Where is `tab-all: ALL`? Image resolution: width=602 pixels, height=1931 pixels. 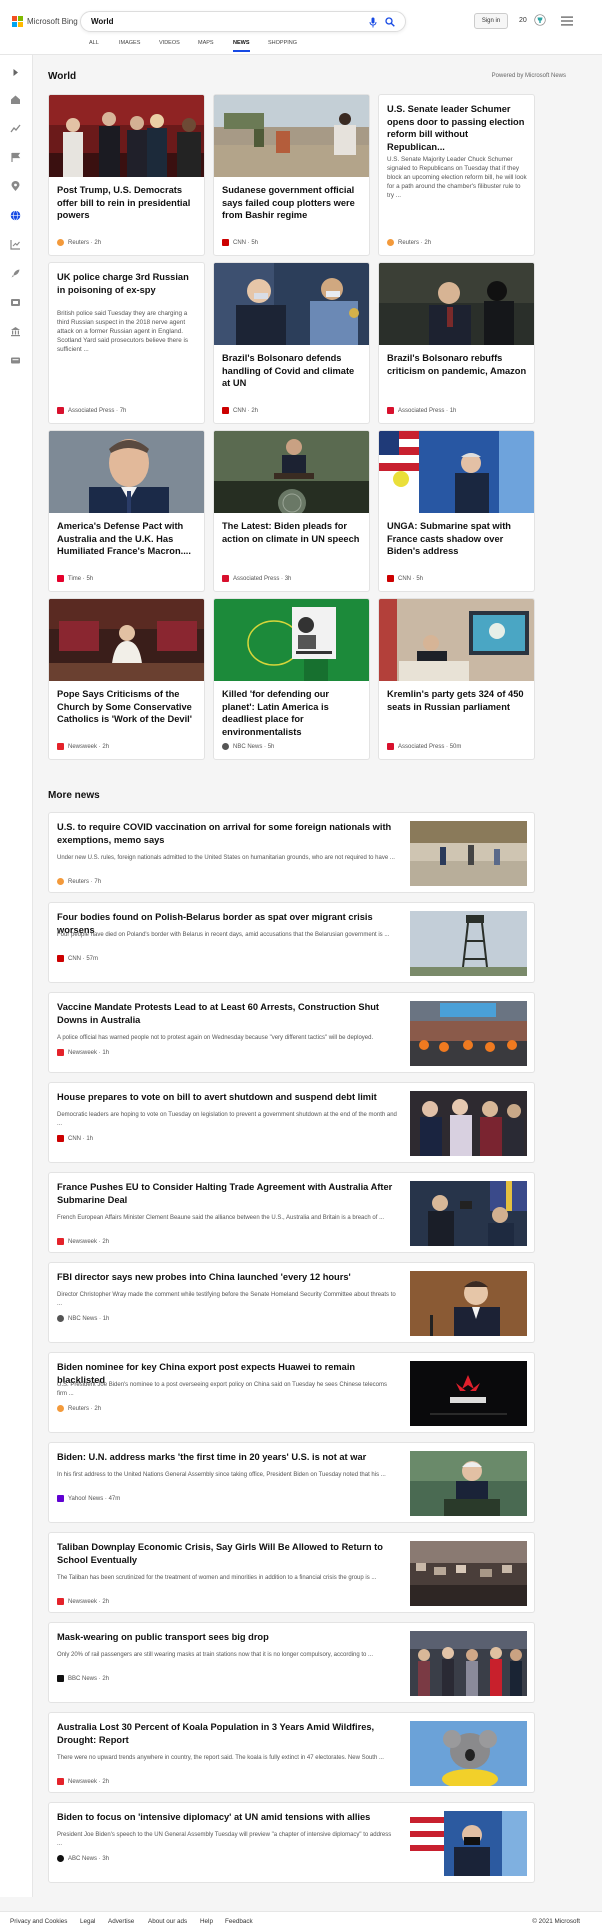
tab-all: ALL is located at coordinates (94, 43).